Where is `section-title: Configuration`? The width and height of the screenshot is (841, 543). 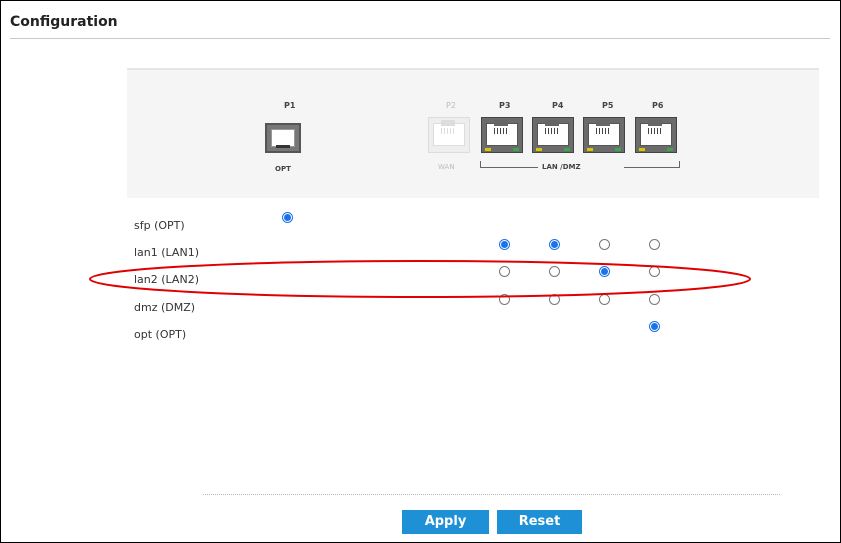
section-title: Configuration is located at coordinates (64, 22).